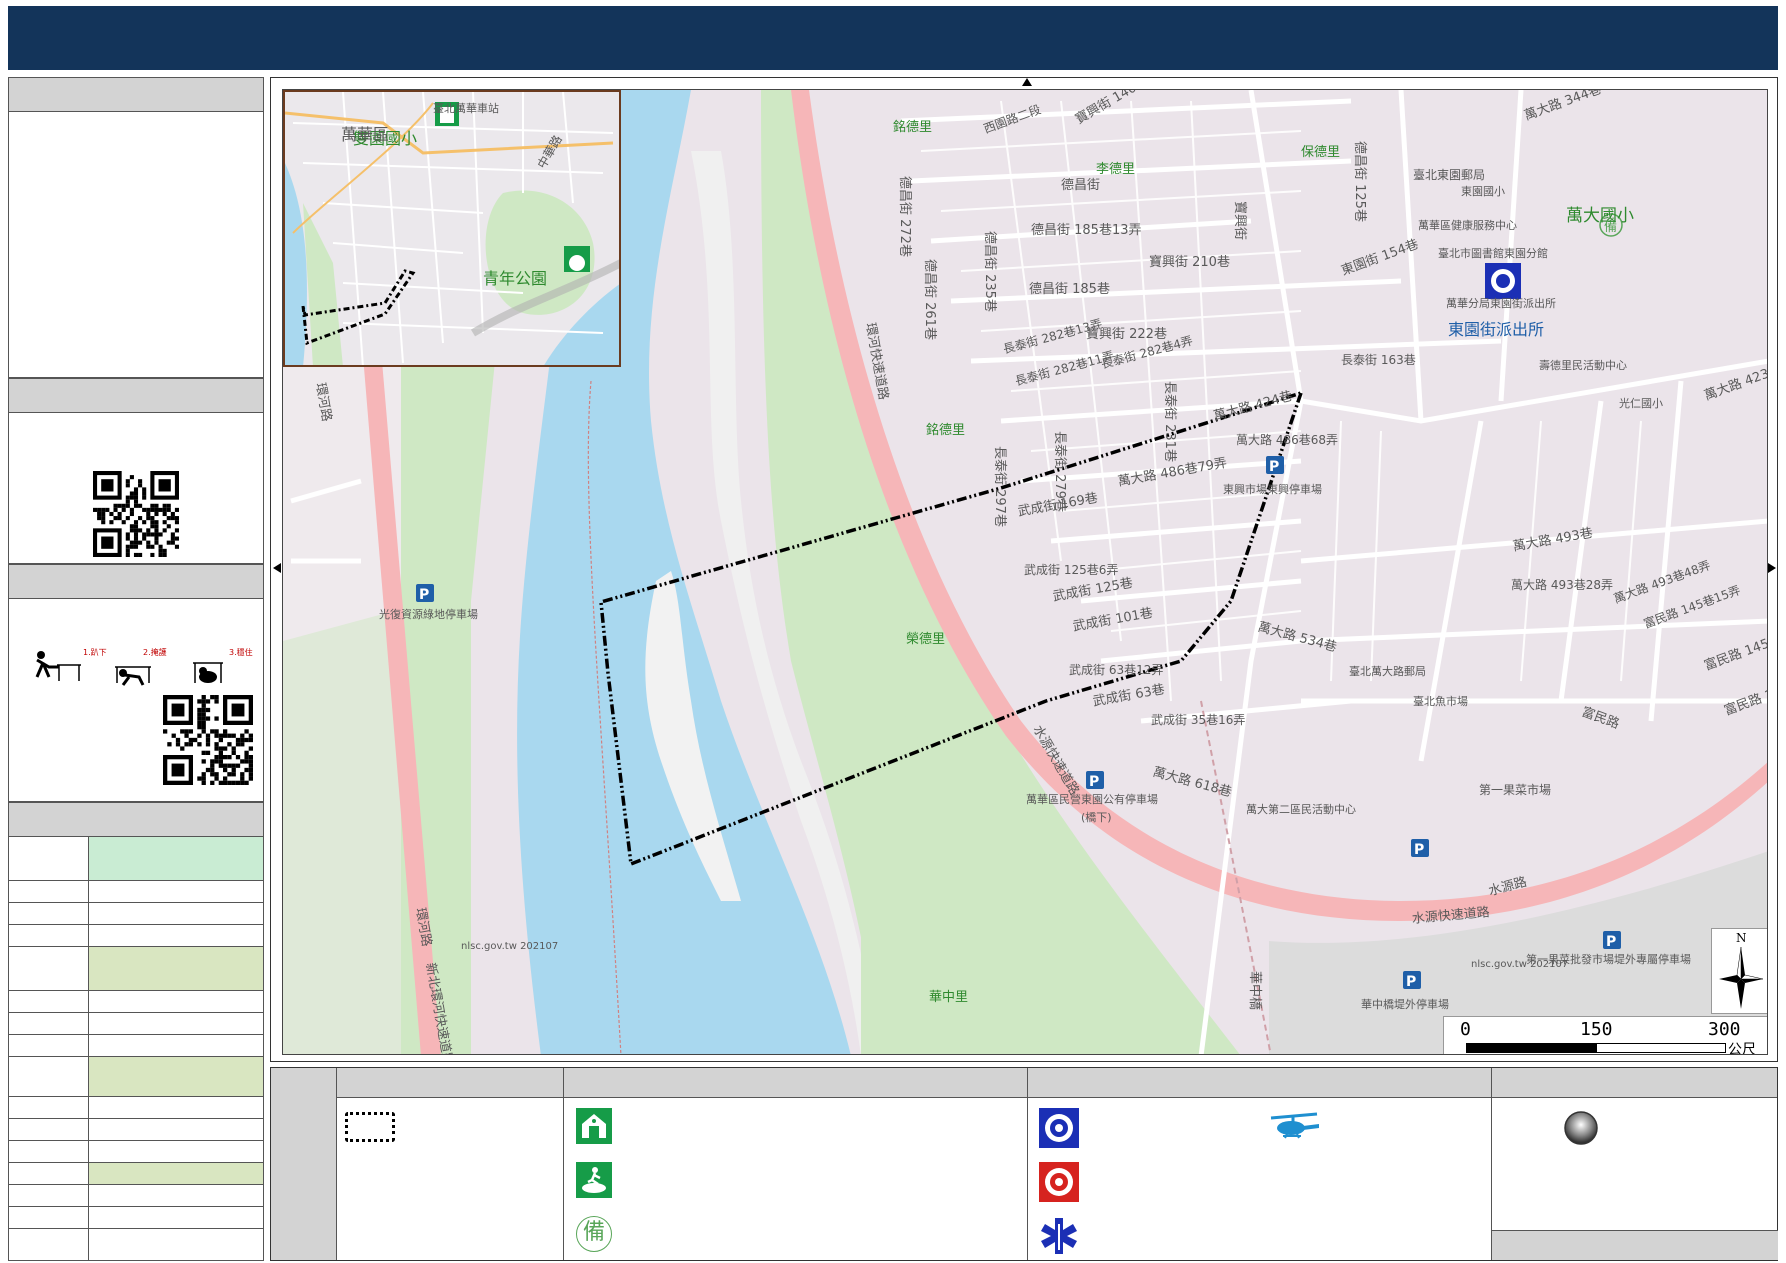 This screenshot has width=1786, height=1263. What do you see at coordinates (1057, 1083) in the screenshot?
I see `legend-header-row` at bounding box center [1057, 1083].